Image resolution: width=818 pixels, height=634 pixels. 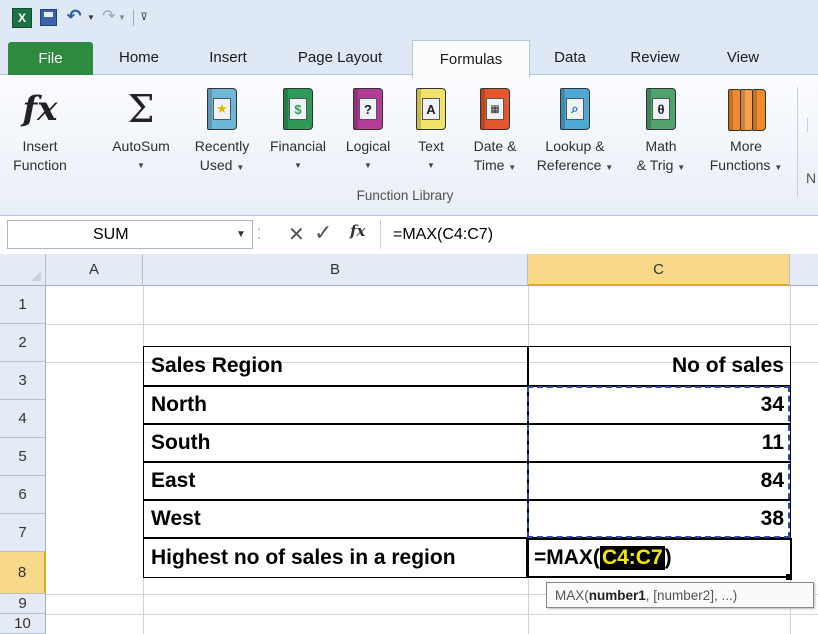 I want to click on name-box-value: SUM, so click(x=111, y=234).